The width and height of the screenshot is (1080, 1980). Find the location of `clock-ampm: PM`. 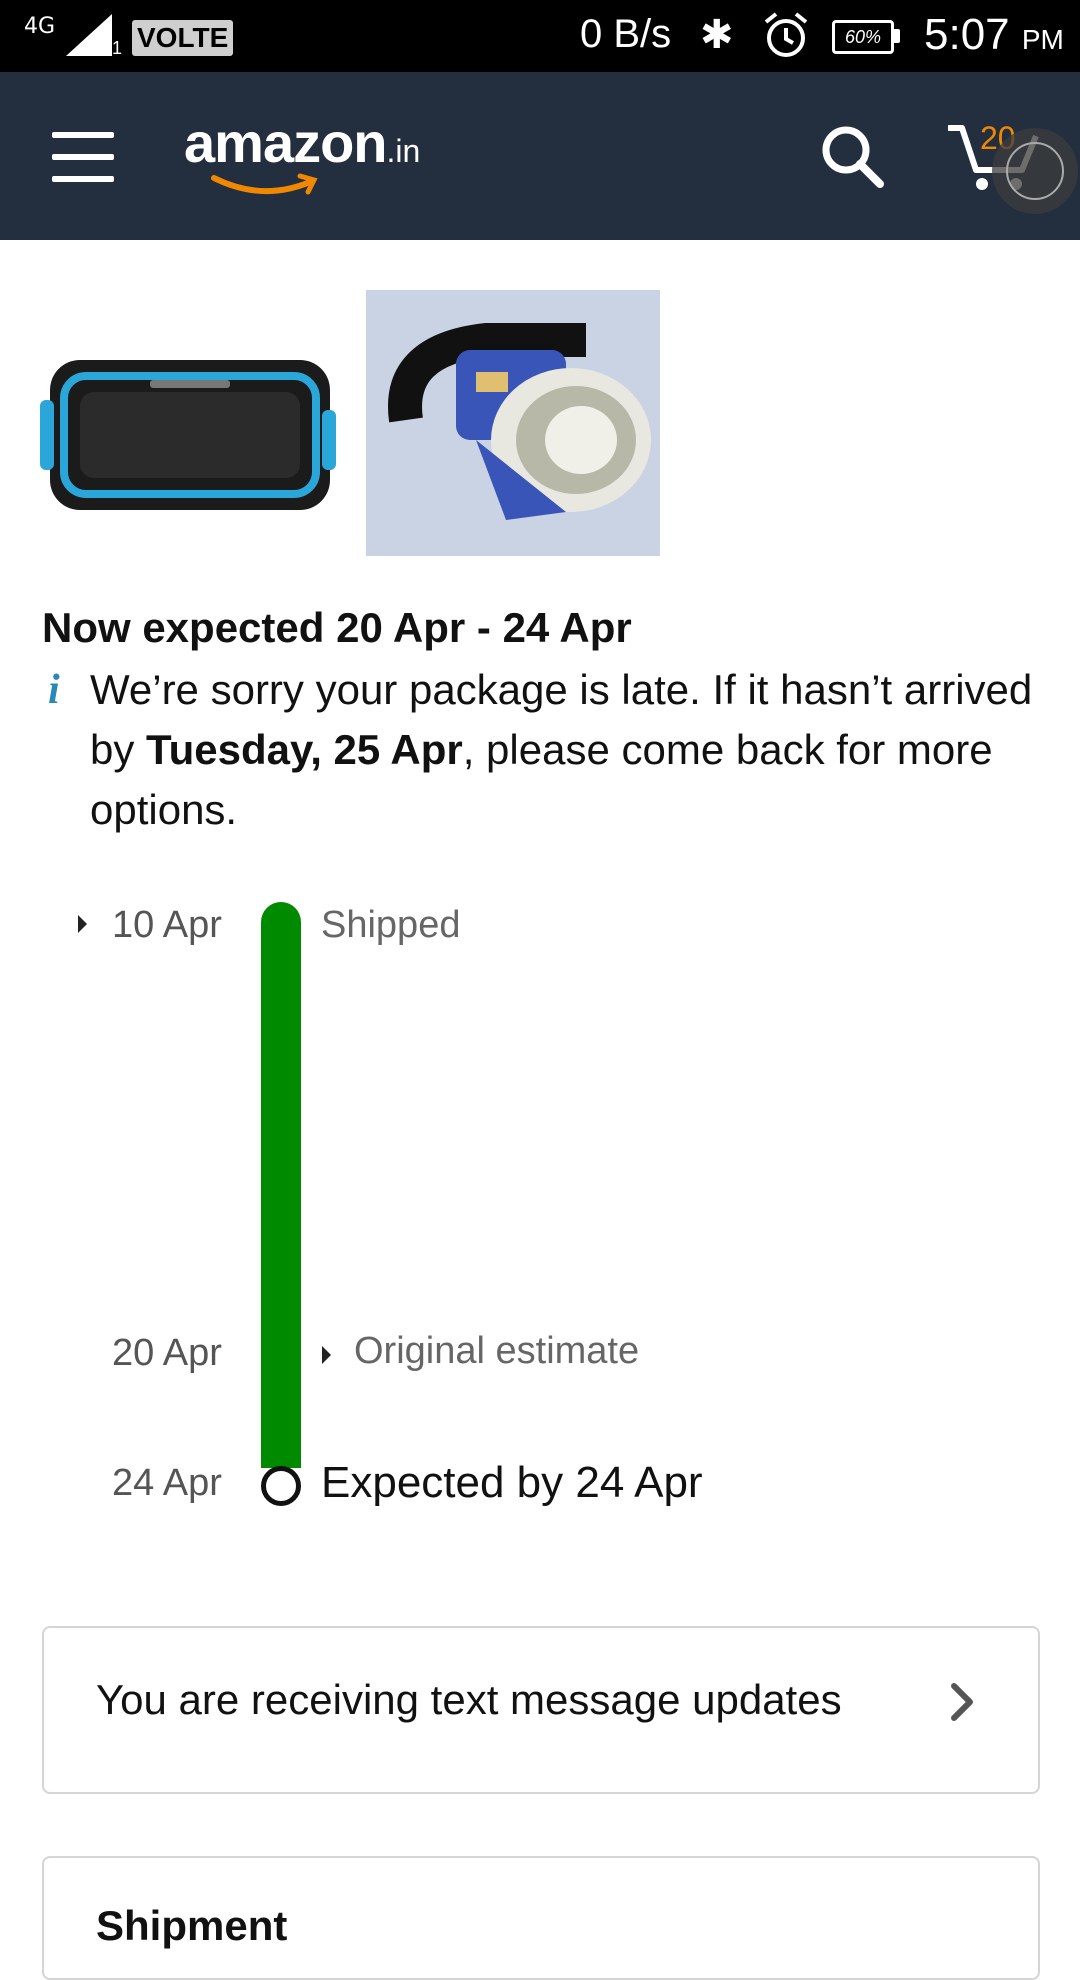

clock-ampm: PM is located at coordinates (1042, 39).